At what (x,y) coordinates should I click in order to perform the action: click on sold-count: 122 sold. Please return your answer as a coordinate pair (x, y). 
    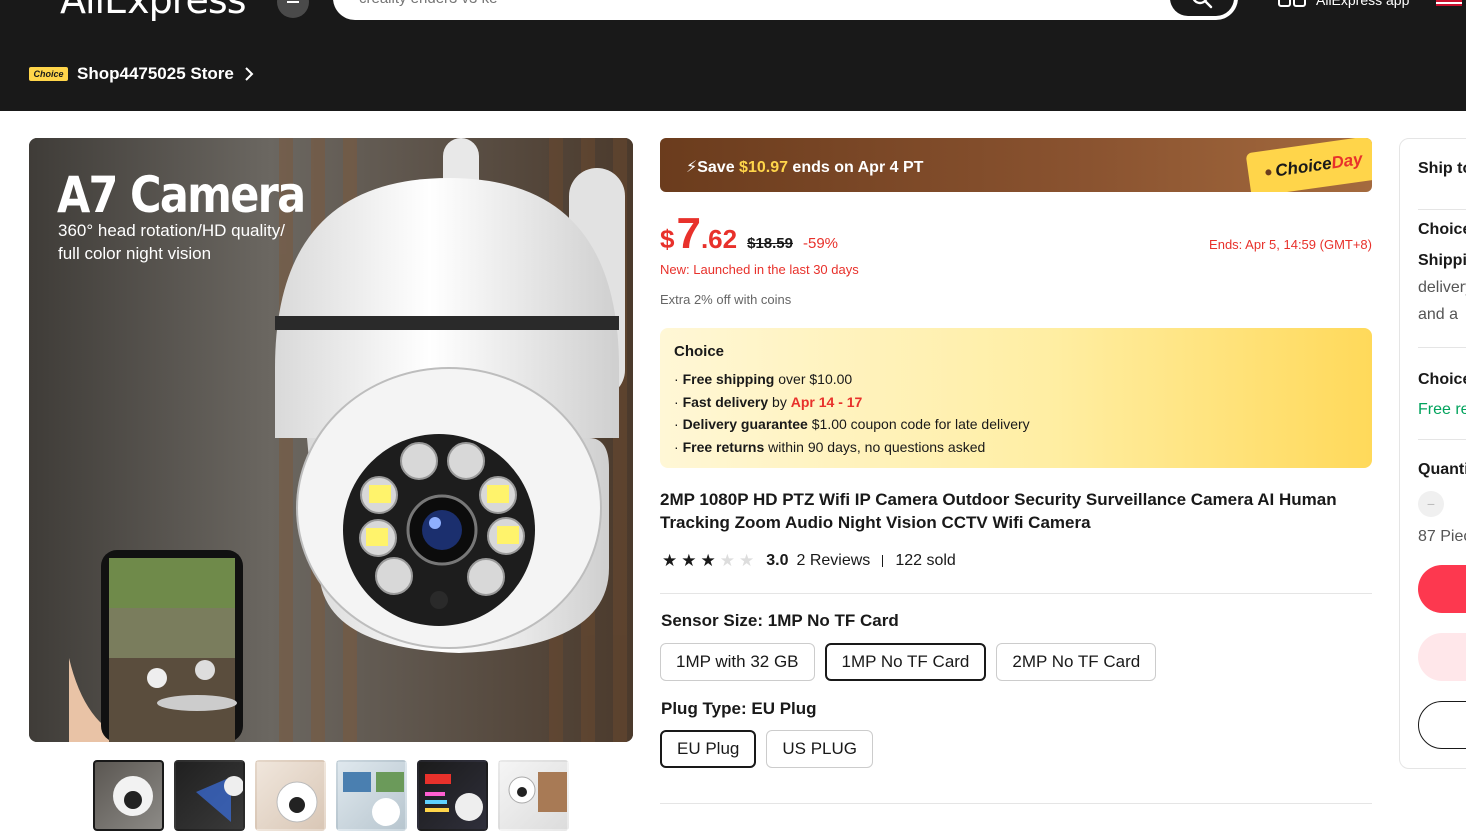
    Looking at the image, I should click on (925, 560).